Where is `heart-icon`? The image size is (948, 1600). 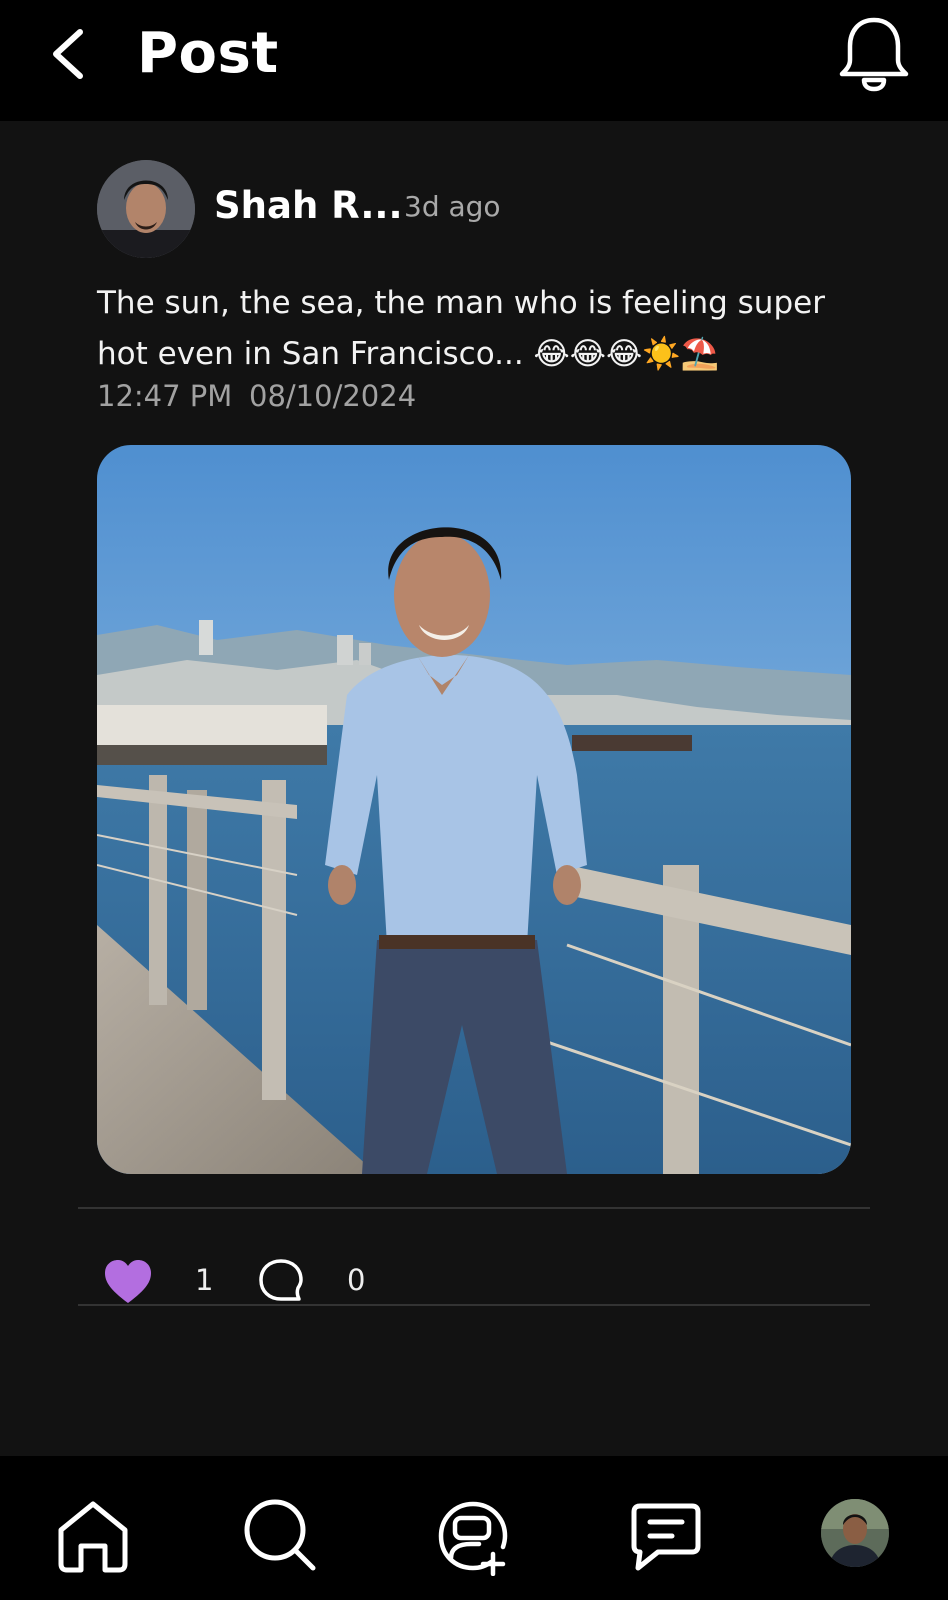
heart-icon is located at coordinates (128, 1281).